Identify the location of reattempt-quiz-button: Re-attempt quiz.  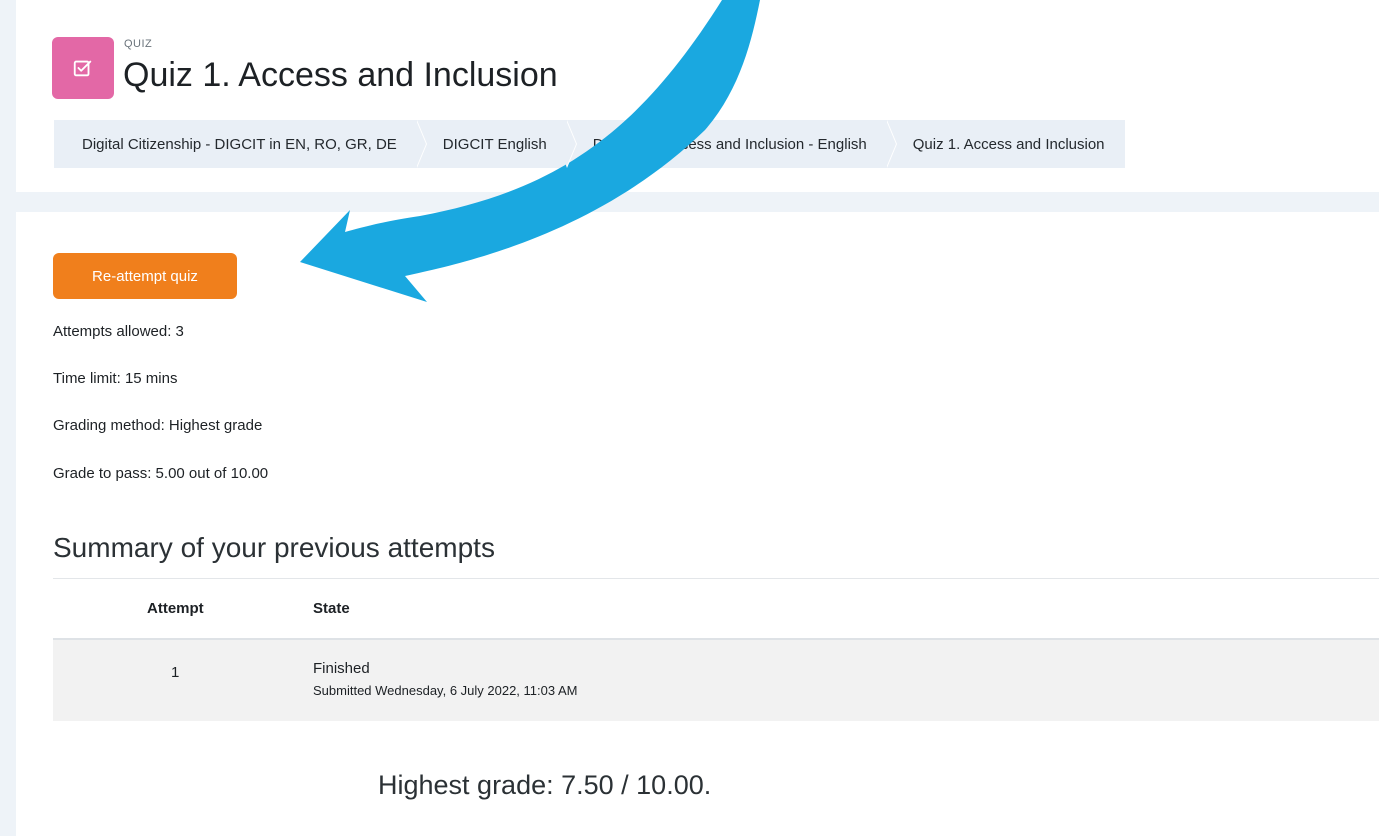
(145, 276).